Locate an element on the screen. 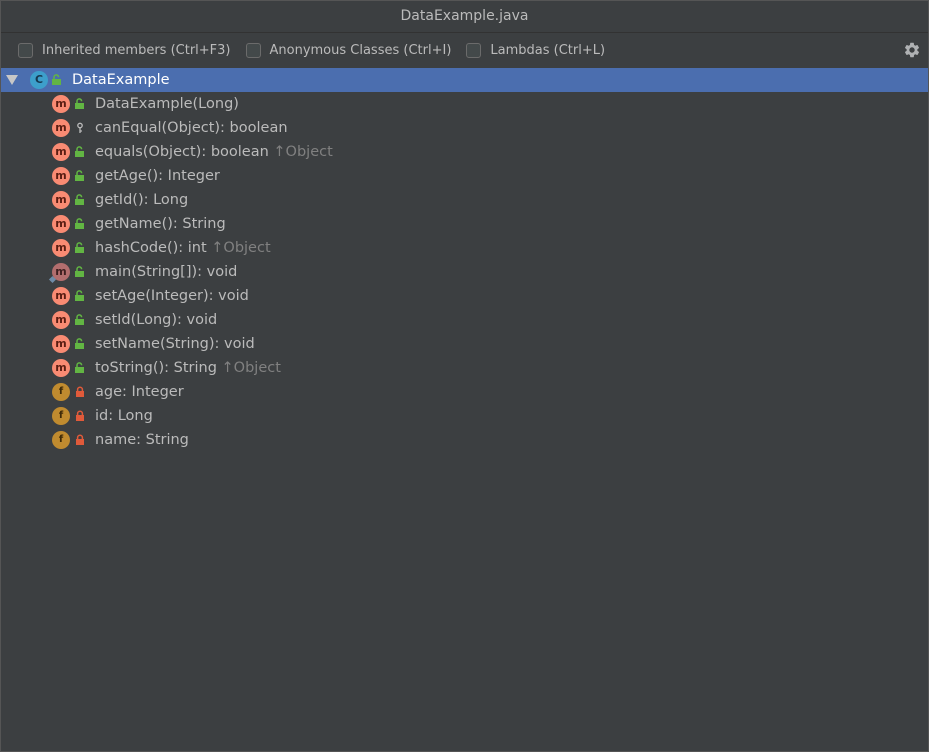 The width and height of the screenshot is (929, 752). member-signature: main(String[]): void is located at coordinates (166, 272).